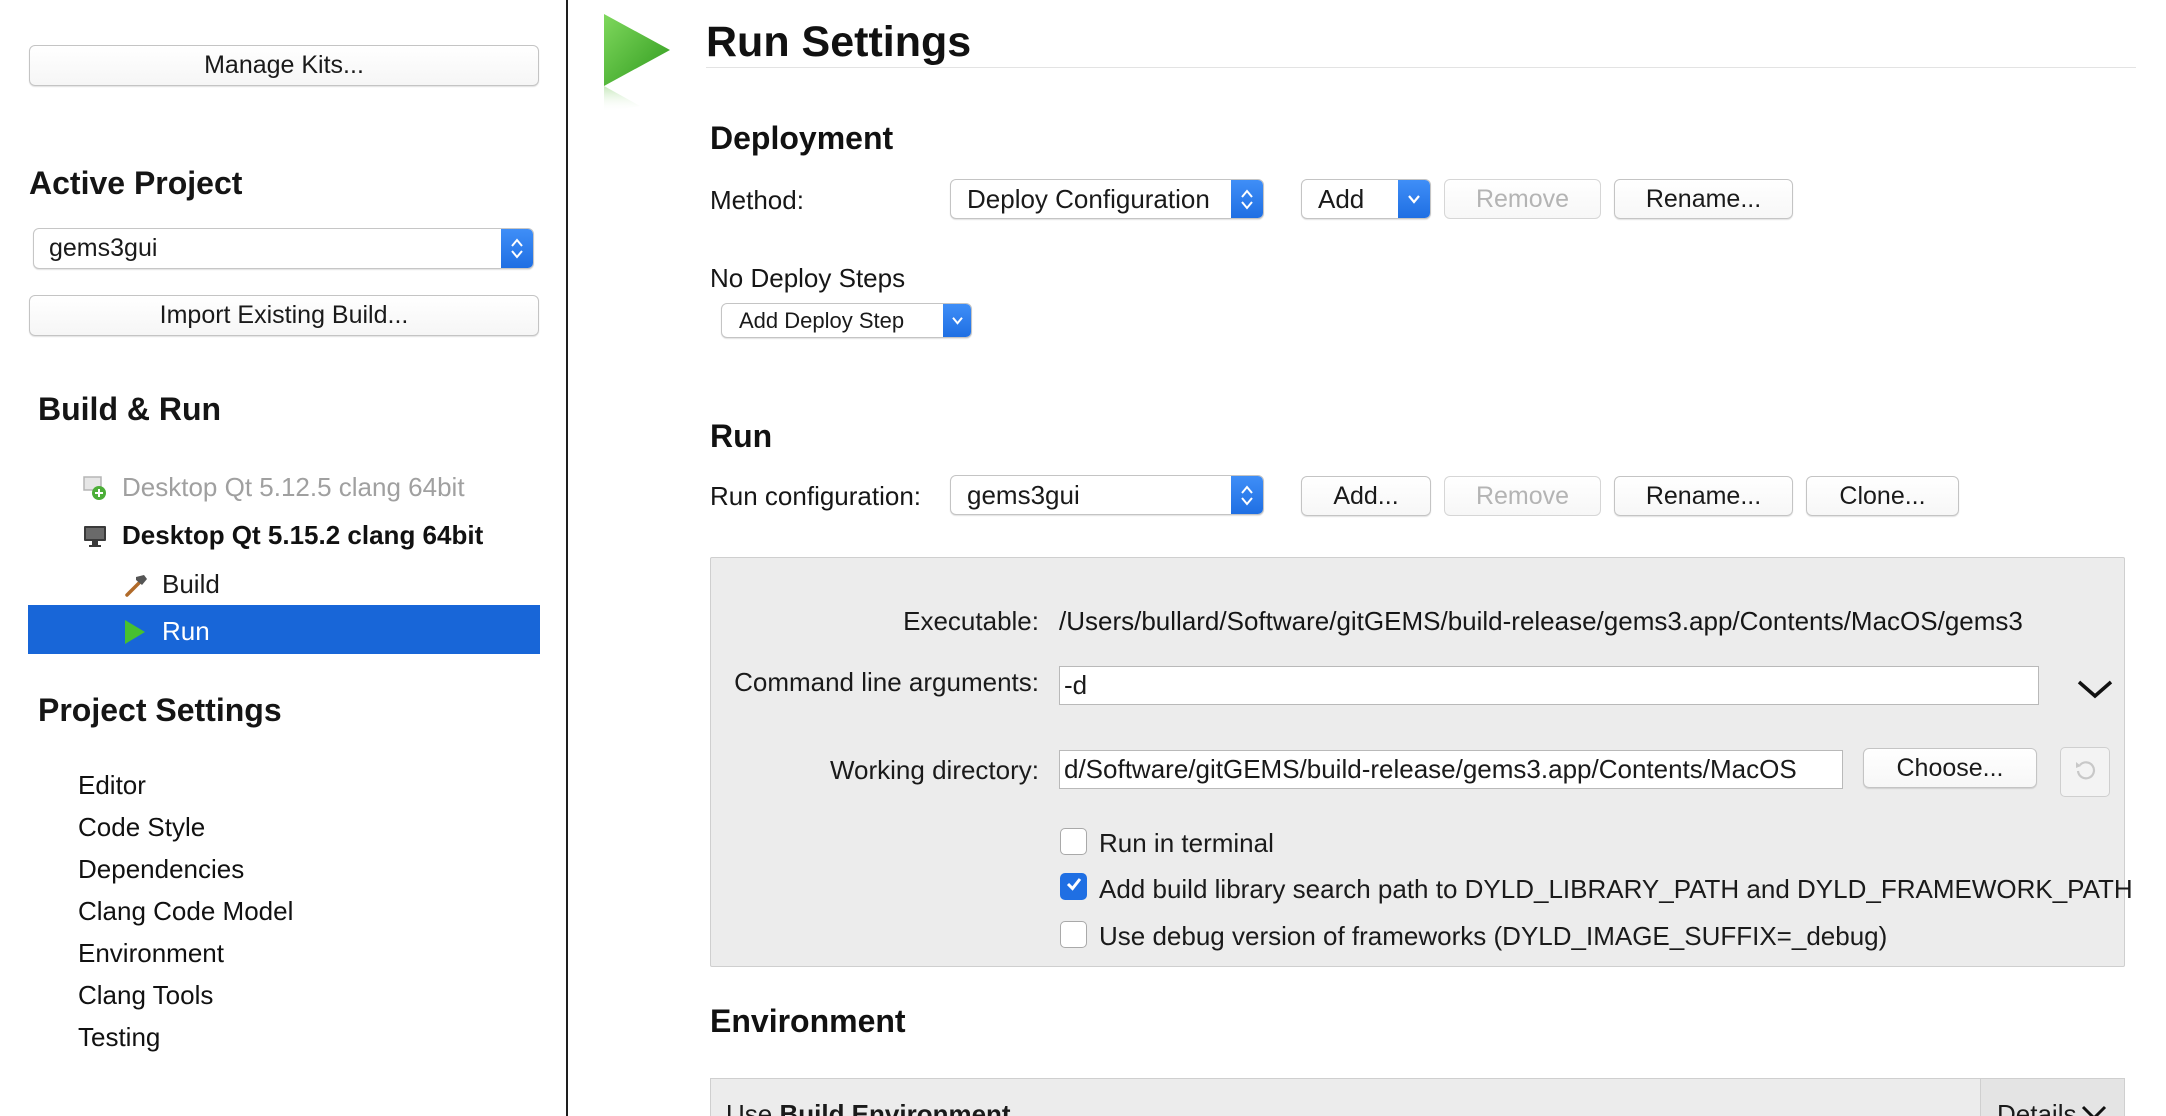  I want to click on dyld-library-path-checkbox, so click(1073, 886).